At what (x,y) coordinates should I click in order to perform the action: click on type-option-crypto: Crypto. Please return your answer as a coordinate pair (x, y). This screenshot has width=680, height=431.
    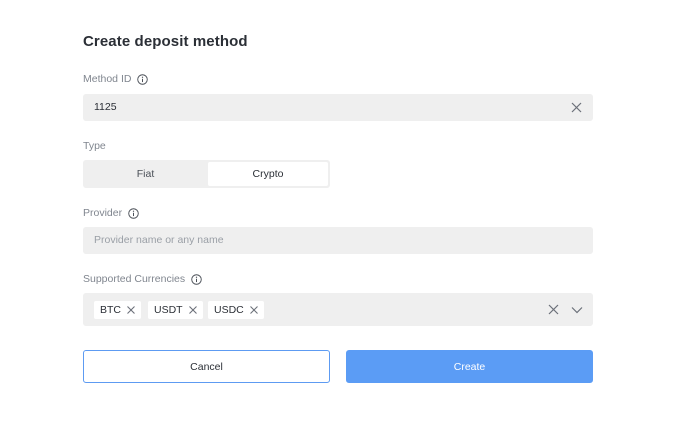
    Looking at the image, I should click on (268, 174).